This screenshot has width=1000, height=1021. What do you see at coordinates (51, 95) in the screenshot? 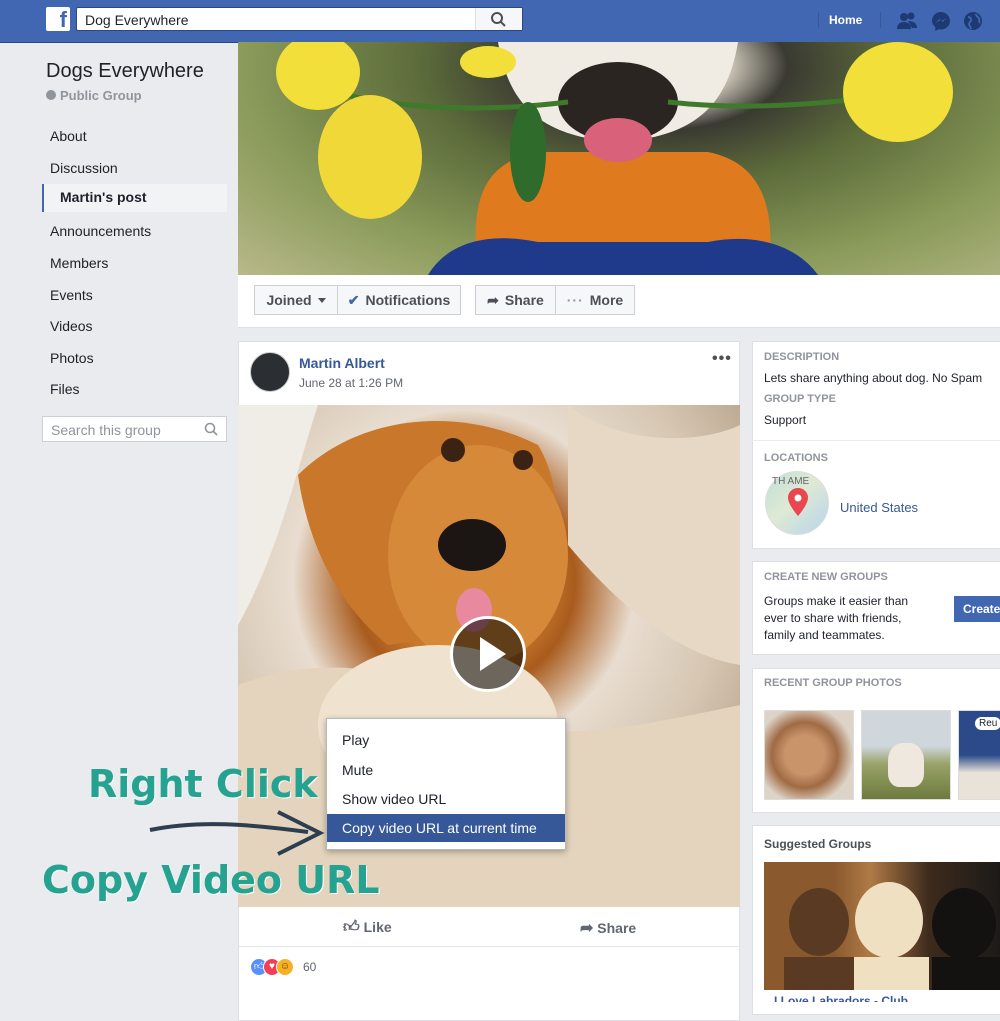
I see `globe-small-icon` at bounding box center [51, 95].